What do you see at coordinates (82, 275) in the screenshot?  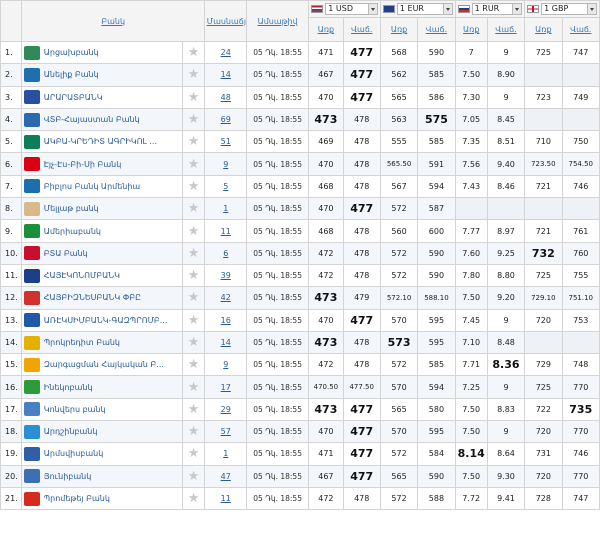 I see `bank-name-link: ՀԱՅԷԿՈՆՈՄԲԱՆԿ` at bounding box center [82, 275].